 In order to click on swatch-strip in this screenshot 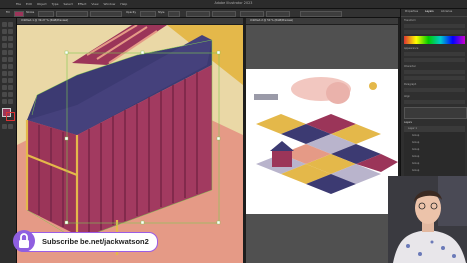, I will do `click(435, 113)`.